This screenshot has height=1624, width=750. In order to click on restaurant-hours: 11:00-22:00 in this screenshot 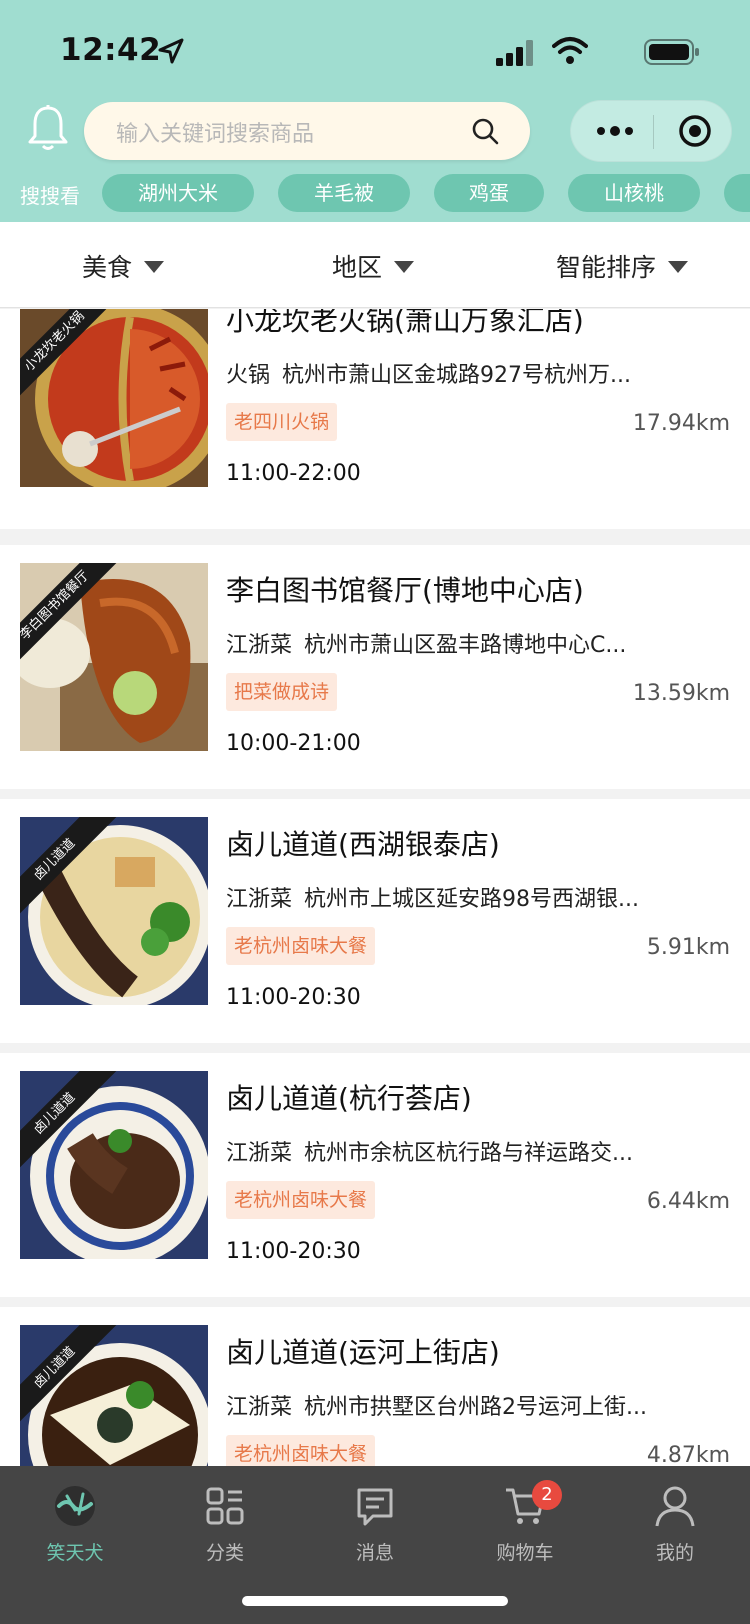, I will do `click(293, 473)`.